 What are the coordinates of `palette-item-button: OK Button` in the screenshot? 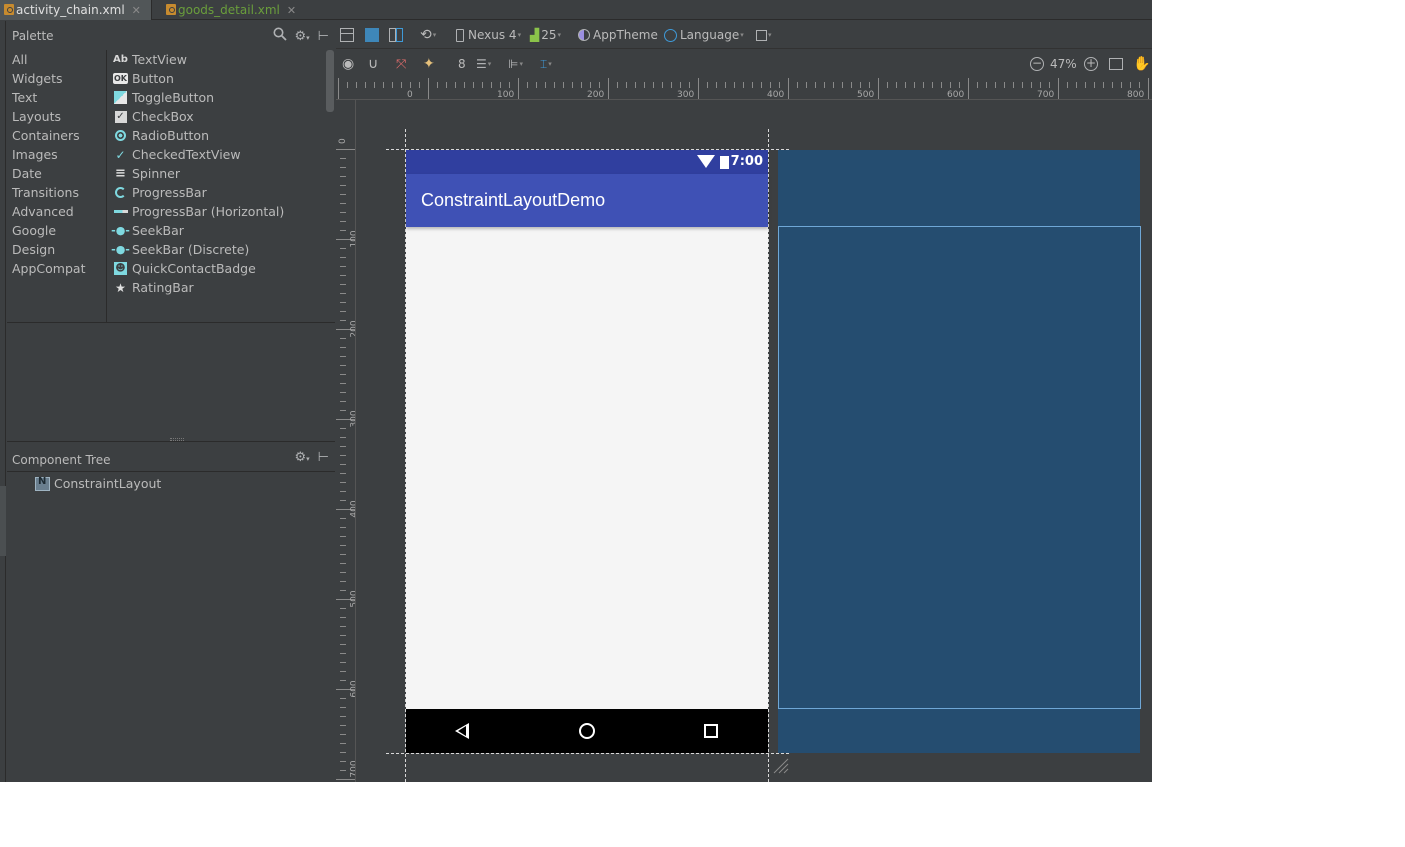 It's located at (143, 78).